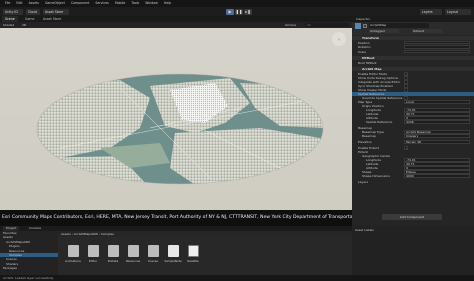 This screenshot has height=281, width=474. Describe the element at coordinates (327, 25) in the screenshot. I see `scene-search-input: All` at that location.